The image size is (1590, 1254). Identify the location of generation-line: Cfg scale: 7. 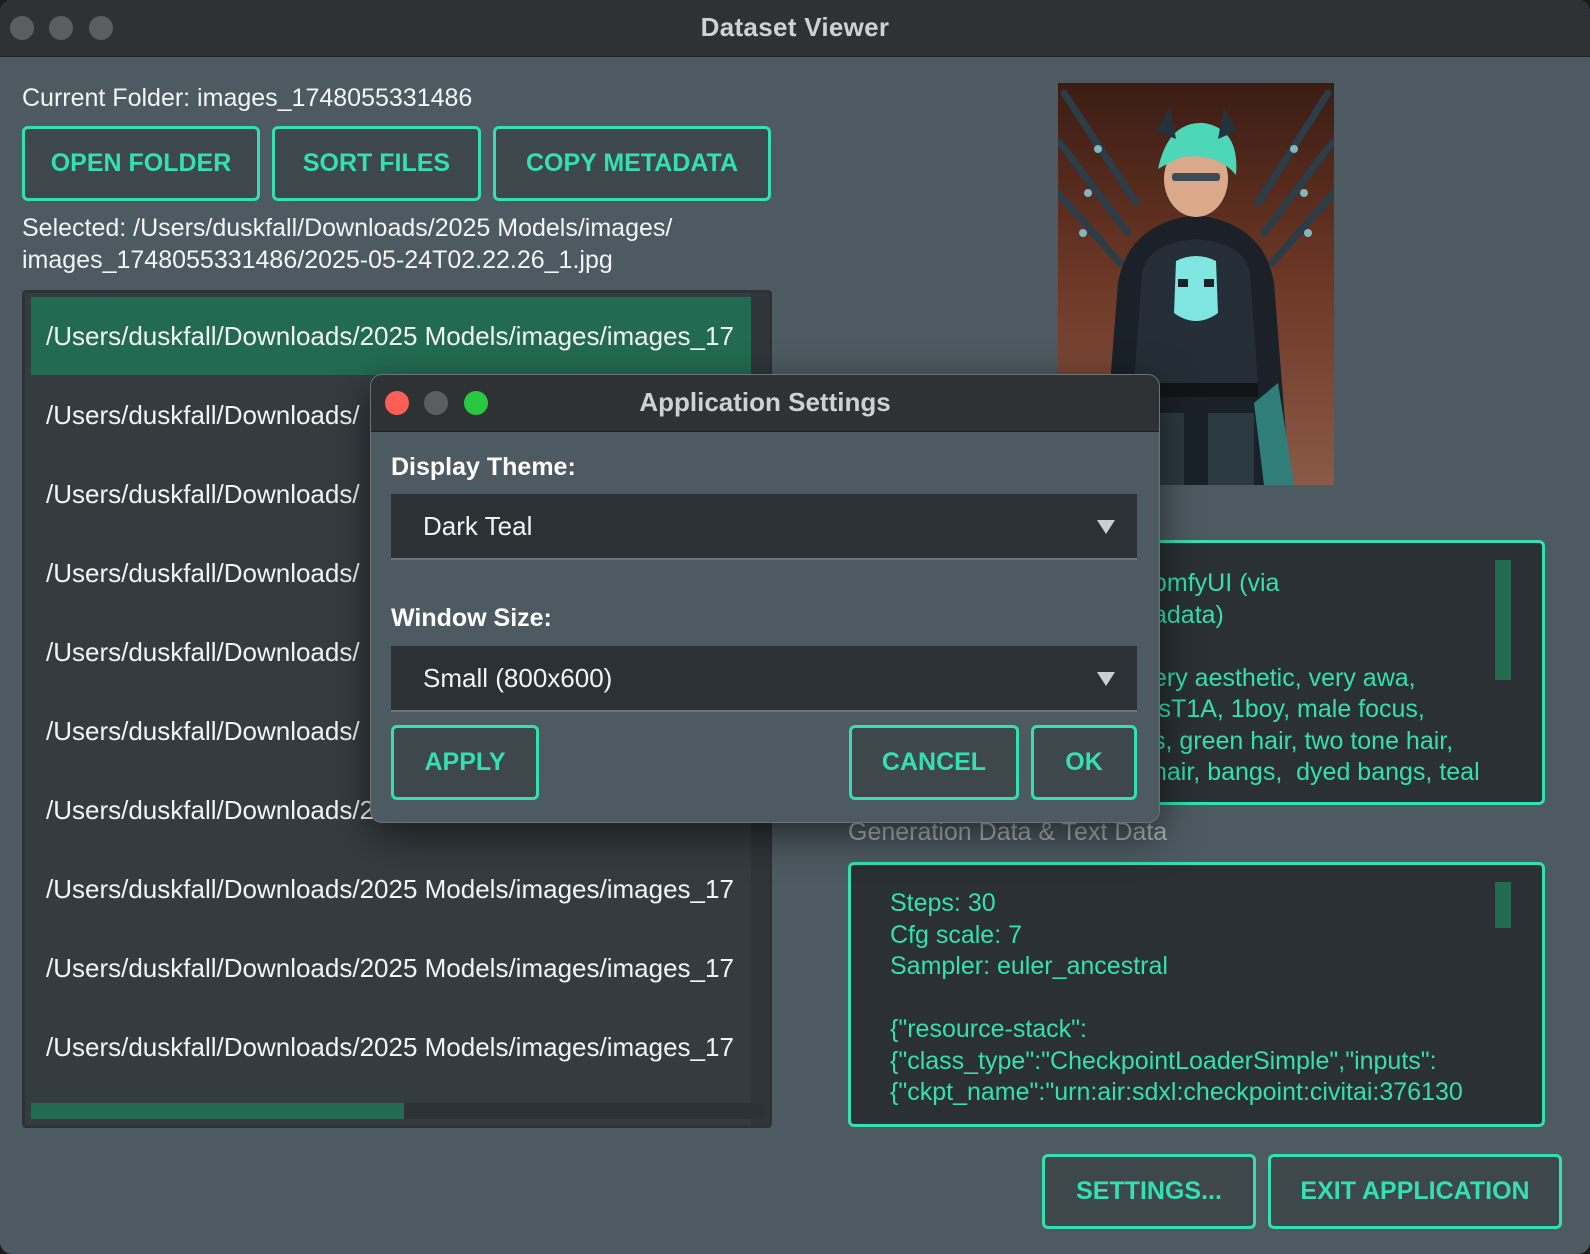
(956, 934).